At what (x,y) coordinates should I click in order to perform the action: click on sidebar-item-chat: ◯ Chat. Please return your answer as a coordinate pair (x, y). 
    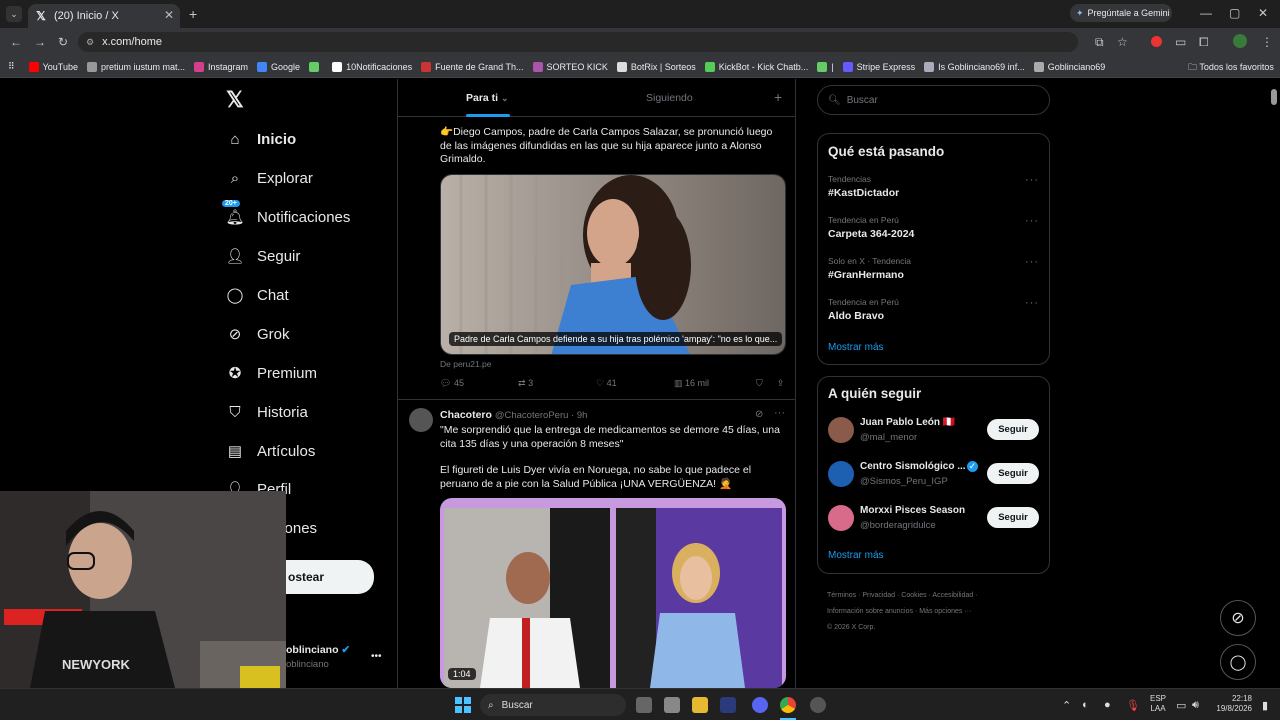
    Looking at the image, I should click on (257, 295).